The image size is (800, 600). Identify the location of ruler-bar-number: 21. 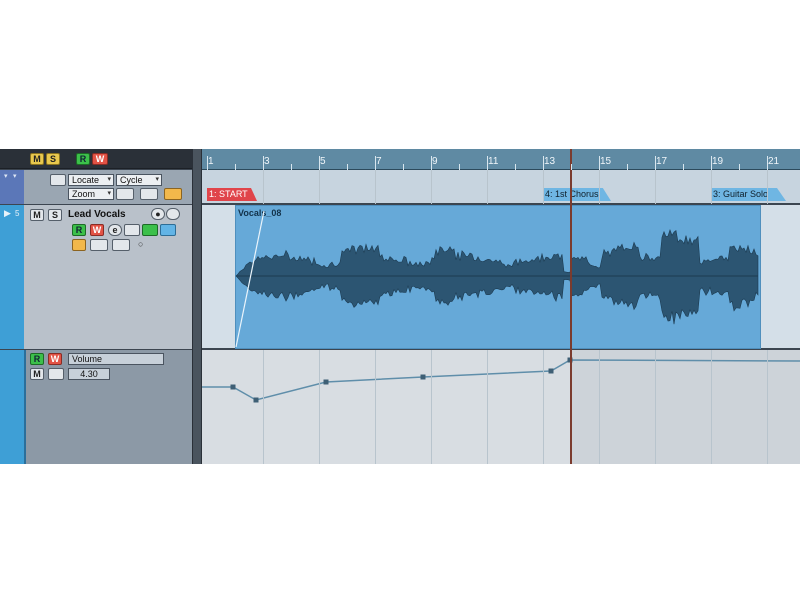
(774, 161).